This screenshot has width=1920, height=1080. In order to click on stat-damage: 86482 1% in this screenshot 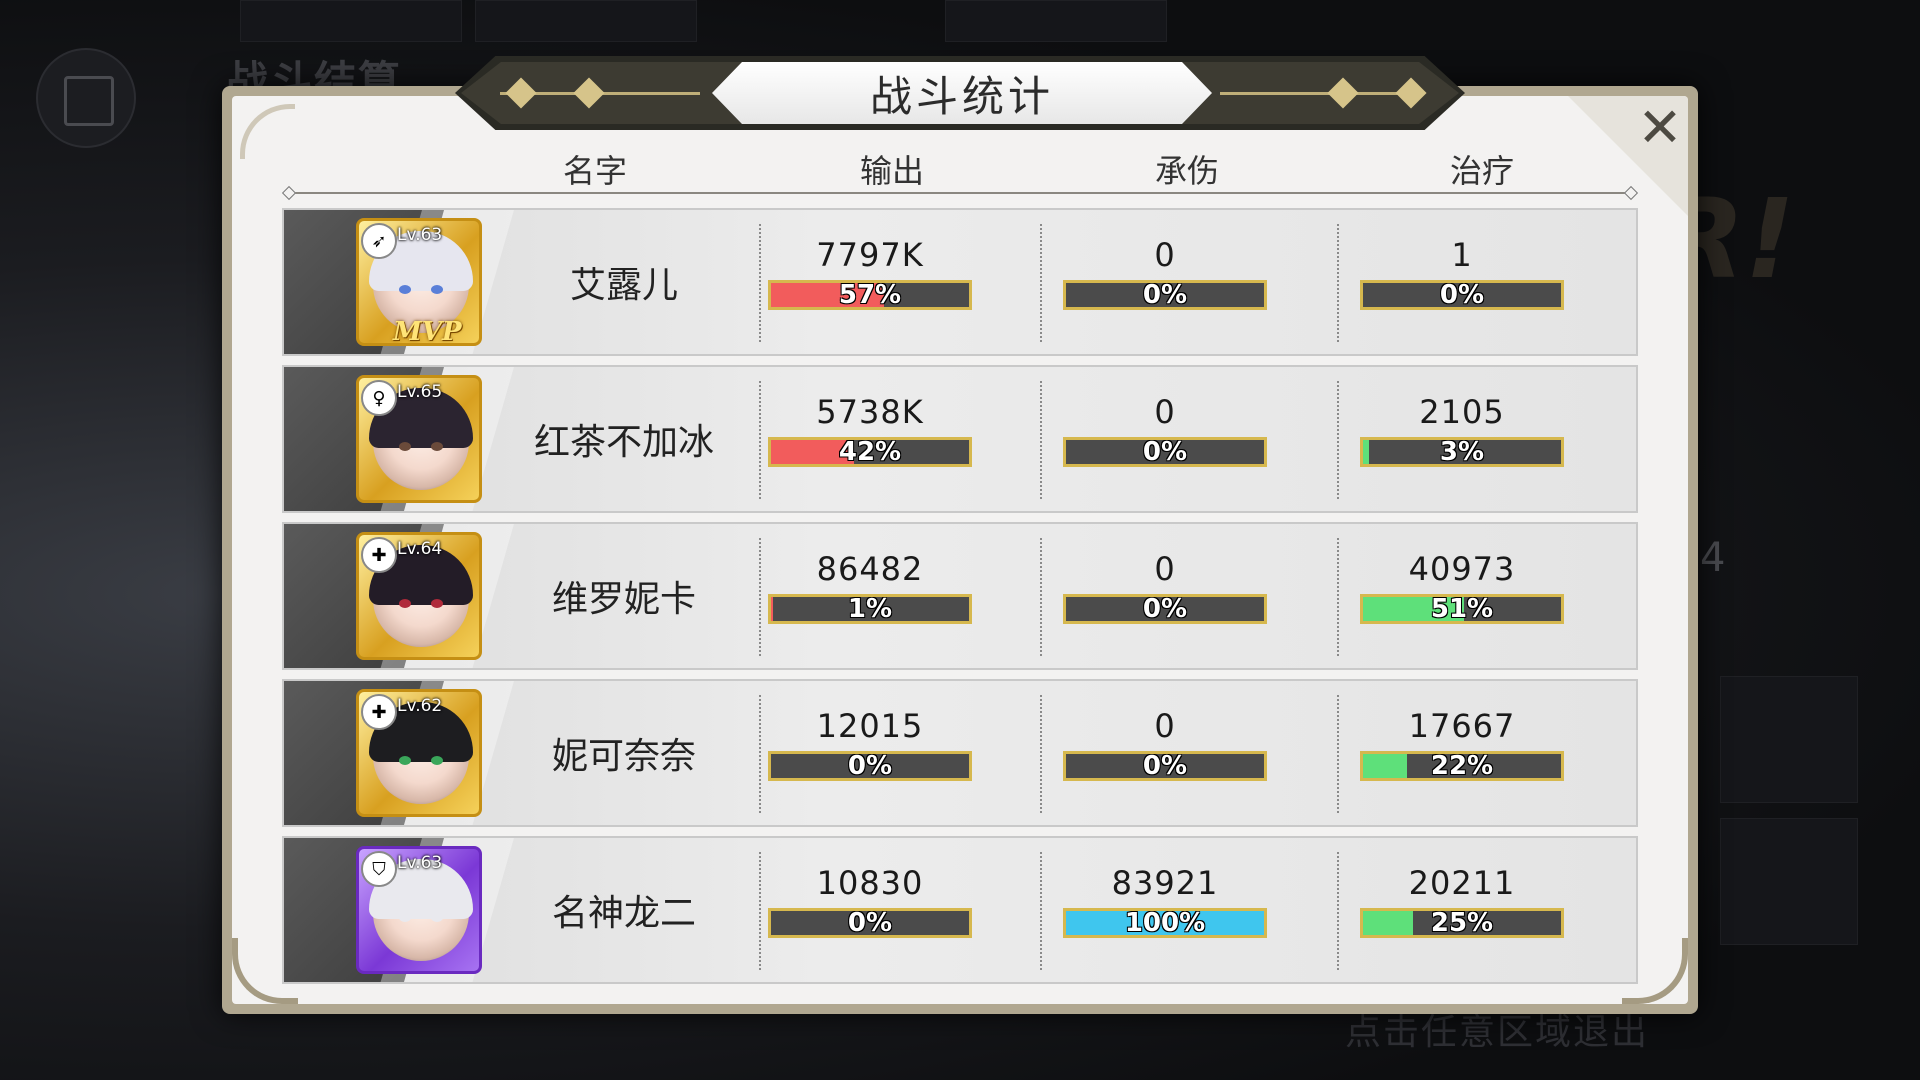, I will do `click(870, 596)`.